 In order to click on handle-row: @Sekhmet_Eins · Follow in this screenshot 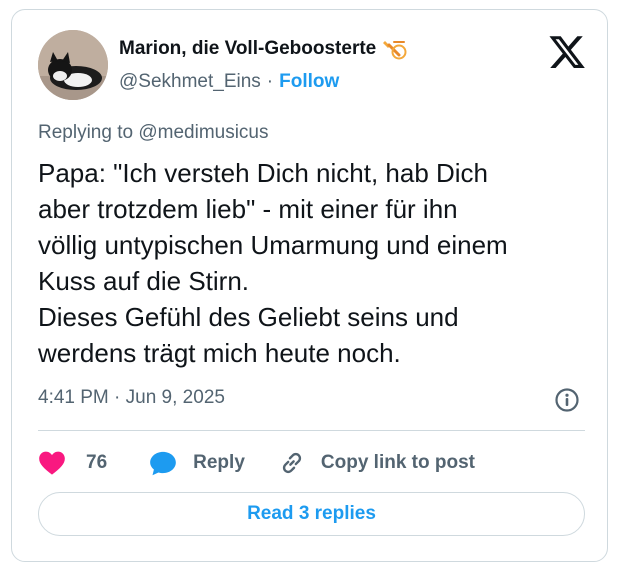, I will do `click(229, 82)`.